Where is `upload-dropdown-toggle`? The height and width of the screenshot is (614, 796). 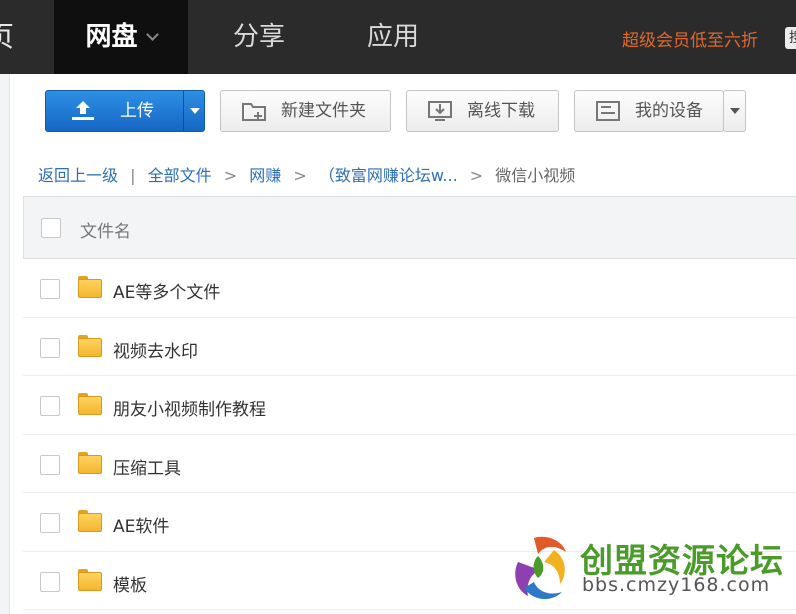
upload-dropdown-toggle is located at coordinates (194, 111).